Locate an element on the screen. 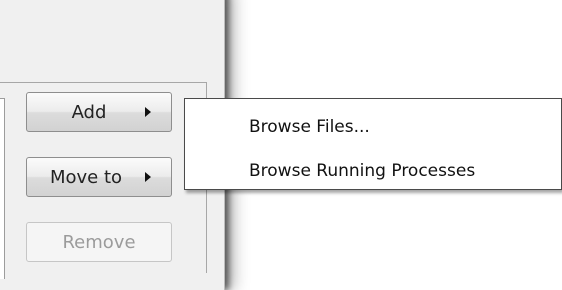 This screenshot has width=562, height=290. menu-item-browse-running-processes: Browse Running Processes is located at coordinates (373, 171).